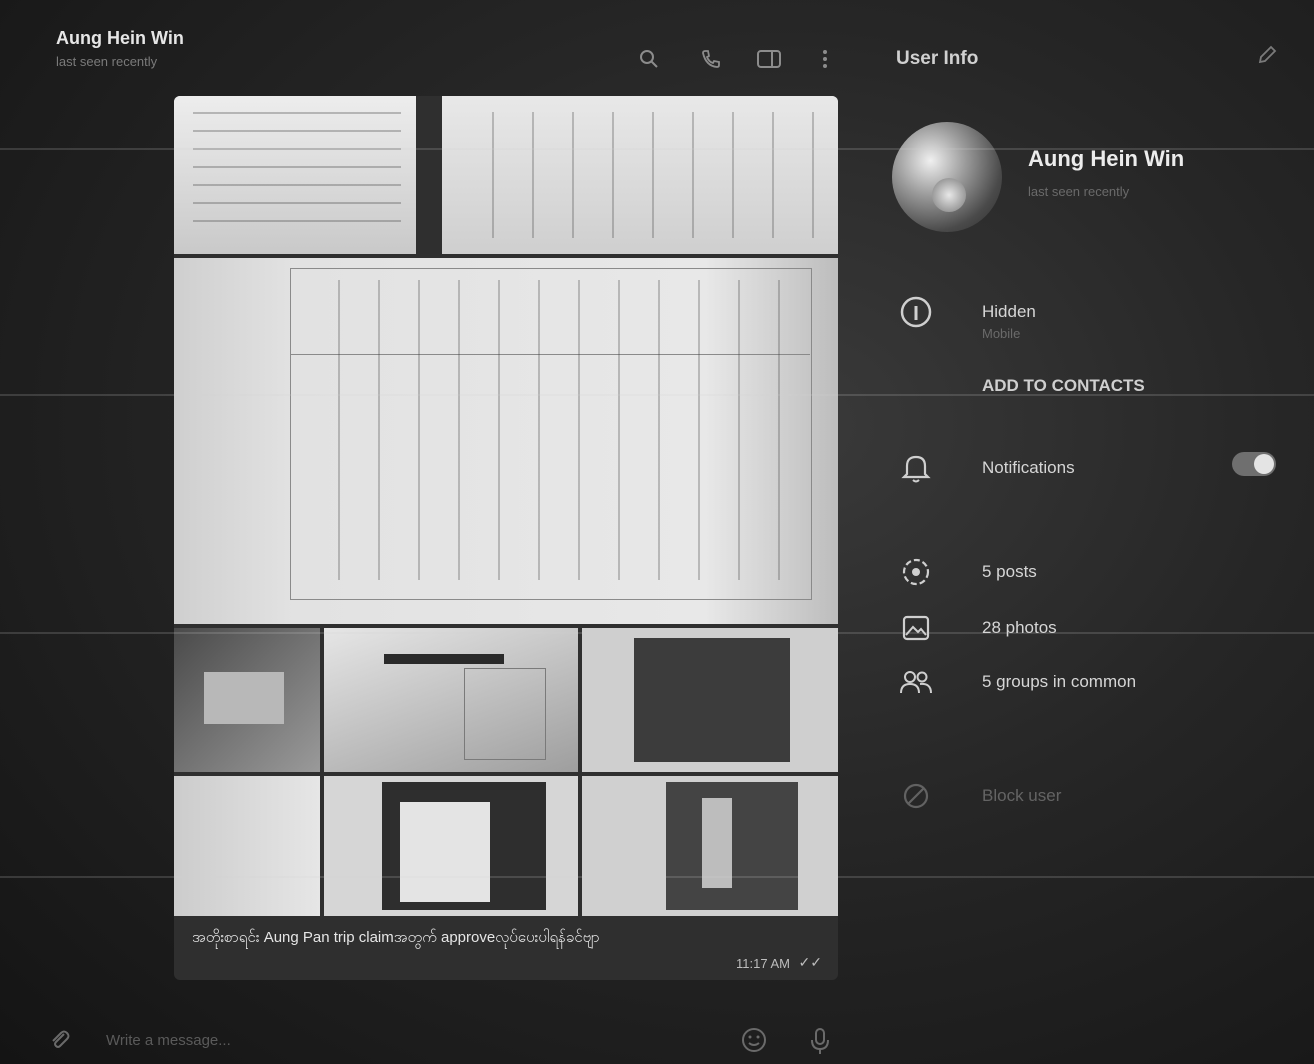 The image size is (1314, 1064). What do you see at coordinates (59, 1041) in the screenshot?
I see `attach-icon` at bounding box center [59, 1041].